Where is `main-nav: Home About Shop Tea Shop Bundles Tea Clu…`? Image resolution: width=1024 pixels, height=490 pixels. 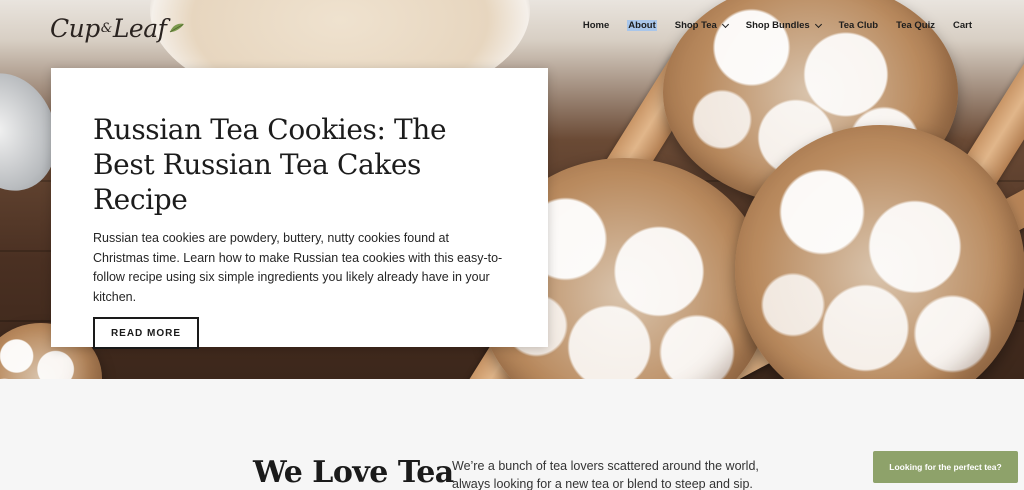 main-nav: Home About Shop Tea Shop Bundles Tea Clu… is located at coordinates (777, 25).